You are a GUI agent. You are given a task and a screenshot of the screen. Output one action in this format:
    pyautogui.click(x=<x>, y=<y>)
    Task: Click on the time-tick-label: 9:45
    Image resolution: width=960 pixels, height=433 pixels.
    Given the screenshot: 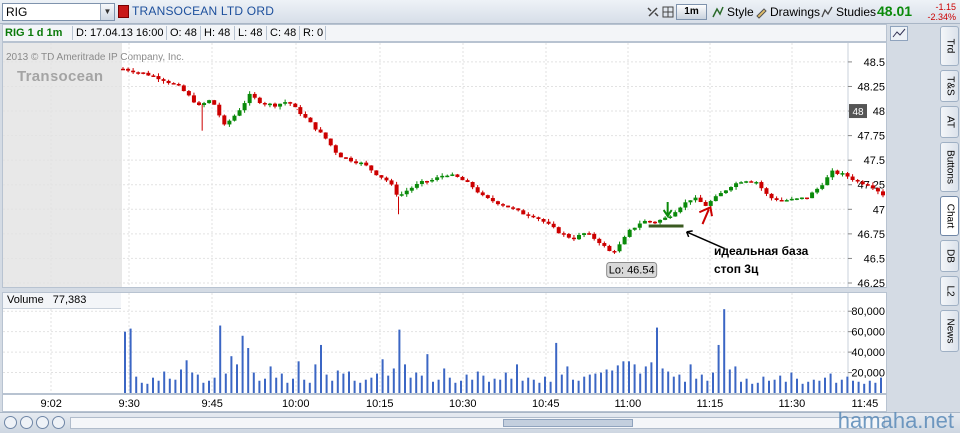 What is the action you would take?
    pyautogui.click(x=212, y=404)
    